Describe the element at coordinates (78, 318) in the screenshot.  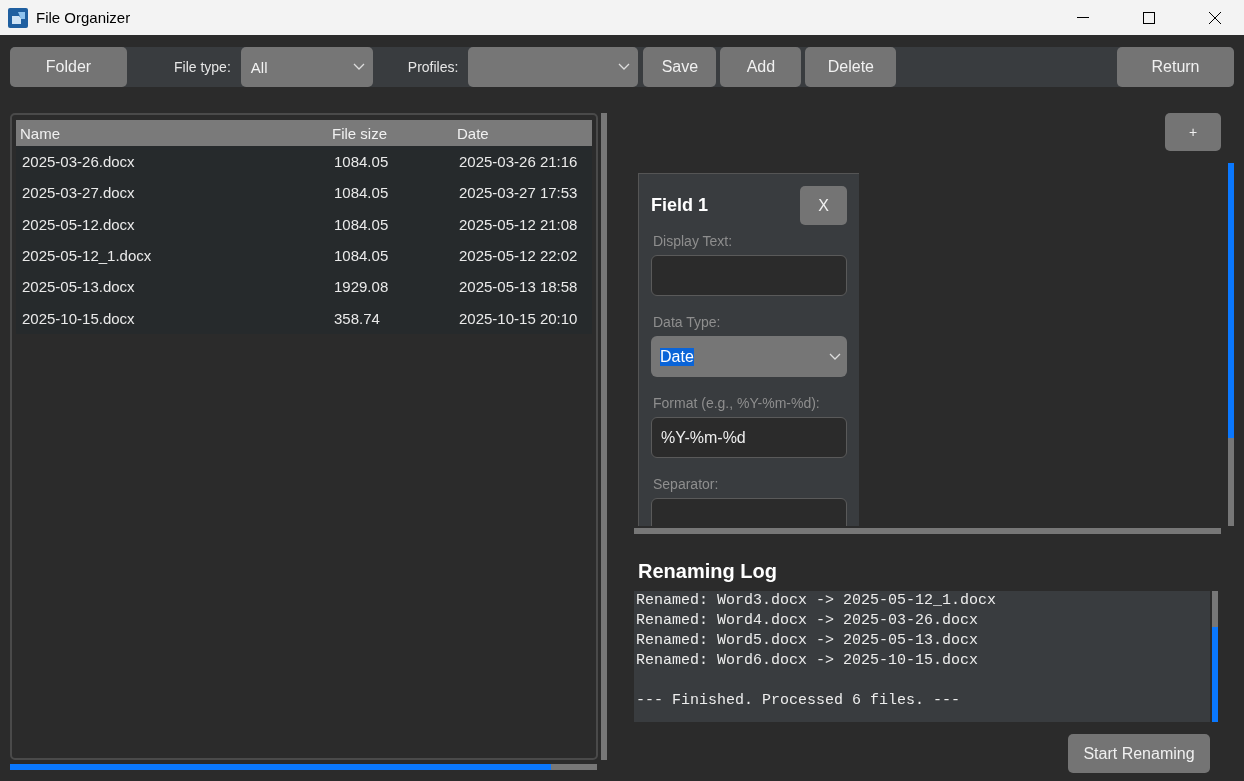
I see `table-cell-text: 2025-10-15.docx` at that location.